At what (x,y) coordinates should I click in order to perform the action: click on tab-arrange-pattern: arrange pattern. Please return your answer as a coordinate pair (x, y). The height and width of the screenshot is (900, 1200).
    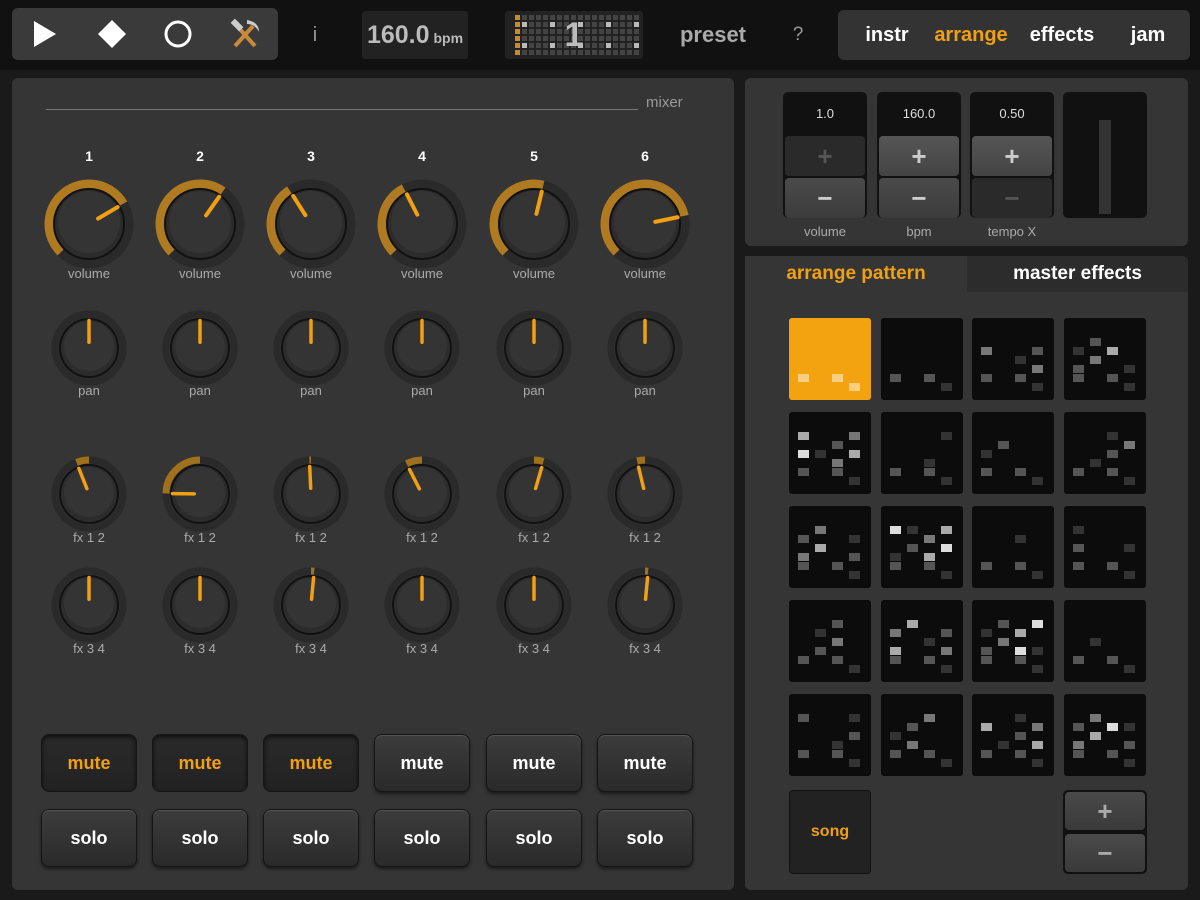
    Looking at the image, I should click on (856, 274).